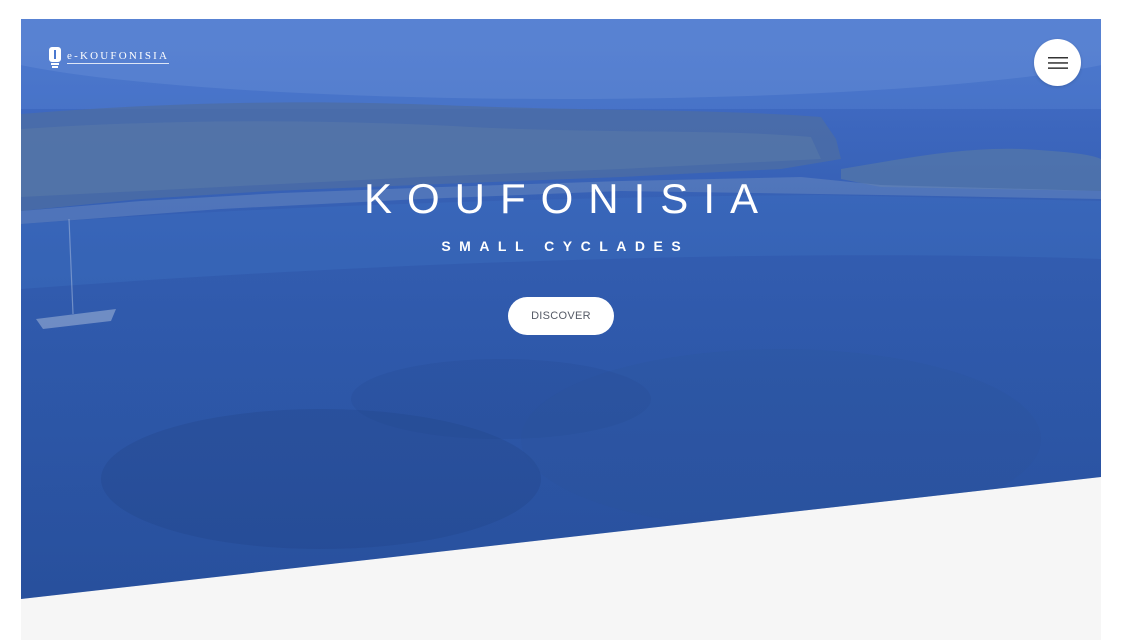 The image size is (1121, 640). I want to click on hamburger-menu-icon, so click(1057, 62).